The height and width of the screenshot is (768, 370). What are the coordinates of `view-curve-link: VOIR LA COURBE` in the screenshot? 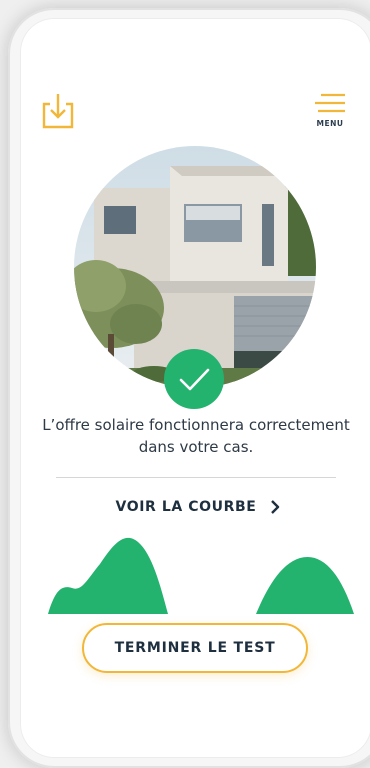 It's located at (198, 507).